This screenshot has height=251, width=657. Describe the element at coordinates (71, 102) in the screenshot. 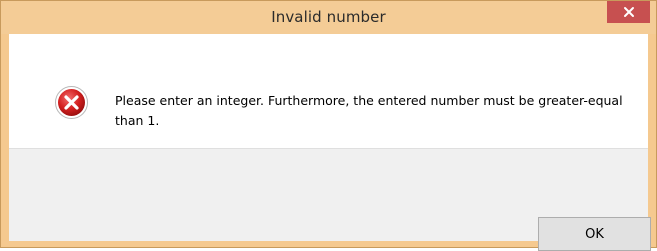

I see `error-icon` at that location.